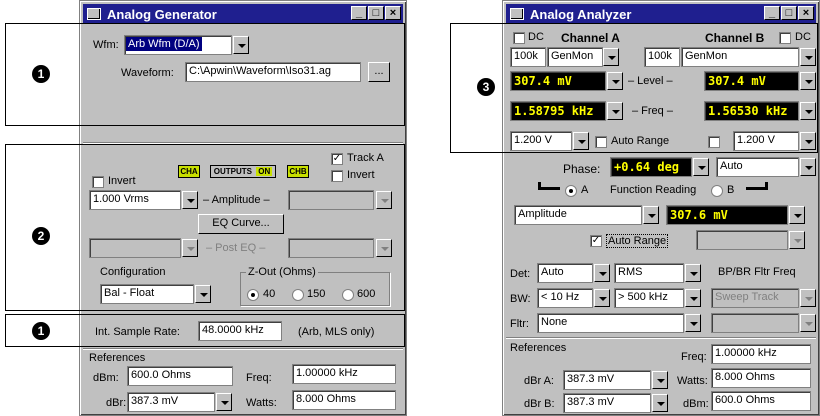 The image size is (820, 416). I want to click on fltr-freq-field, so click(755, 323).